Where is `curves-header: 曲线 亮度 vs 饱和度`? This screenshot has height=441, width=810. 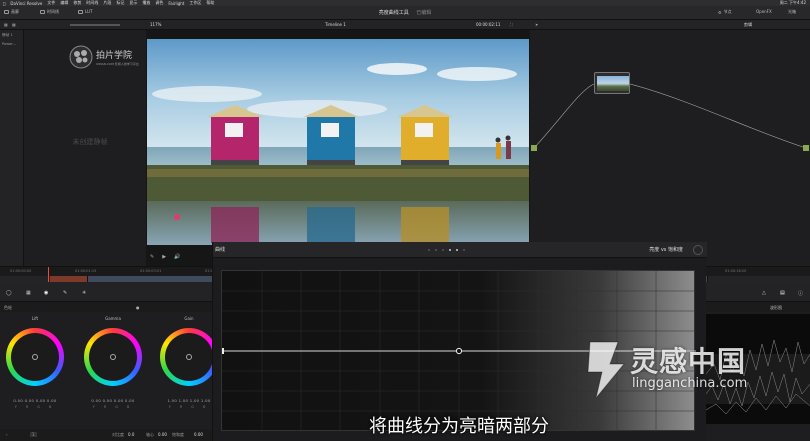
curves-header: 曲线 亮度 vs 饱和度 is located at coordinates (460, 250).